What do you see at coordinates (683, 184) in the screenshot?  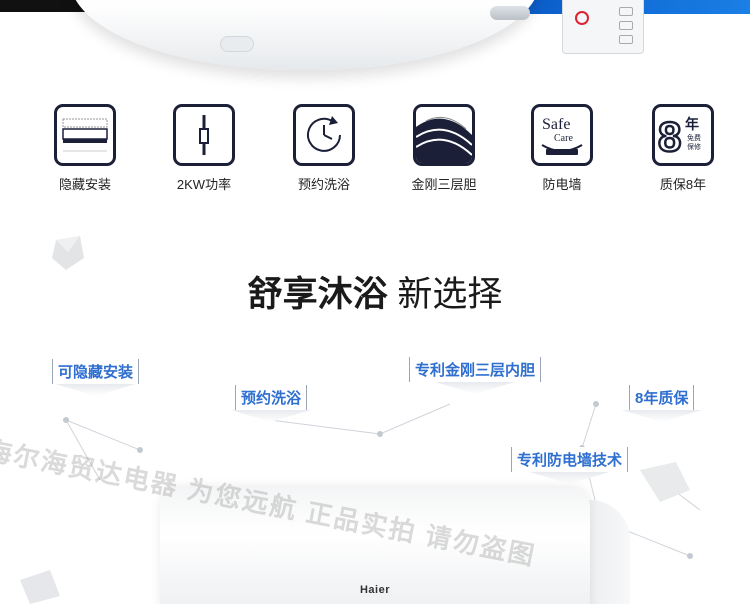 I see `feature-label: 质保8年` at bounding box center [683, 184].